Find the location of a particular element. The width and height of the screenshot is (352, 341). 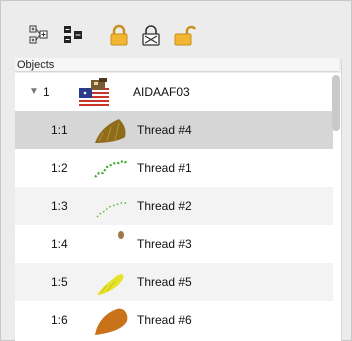

lock-button is located at coordinates (119, 35).